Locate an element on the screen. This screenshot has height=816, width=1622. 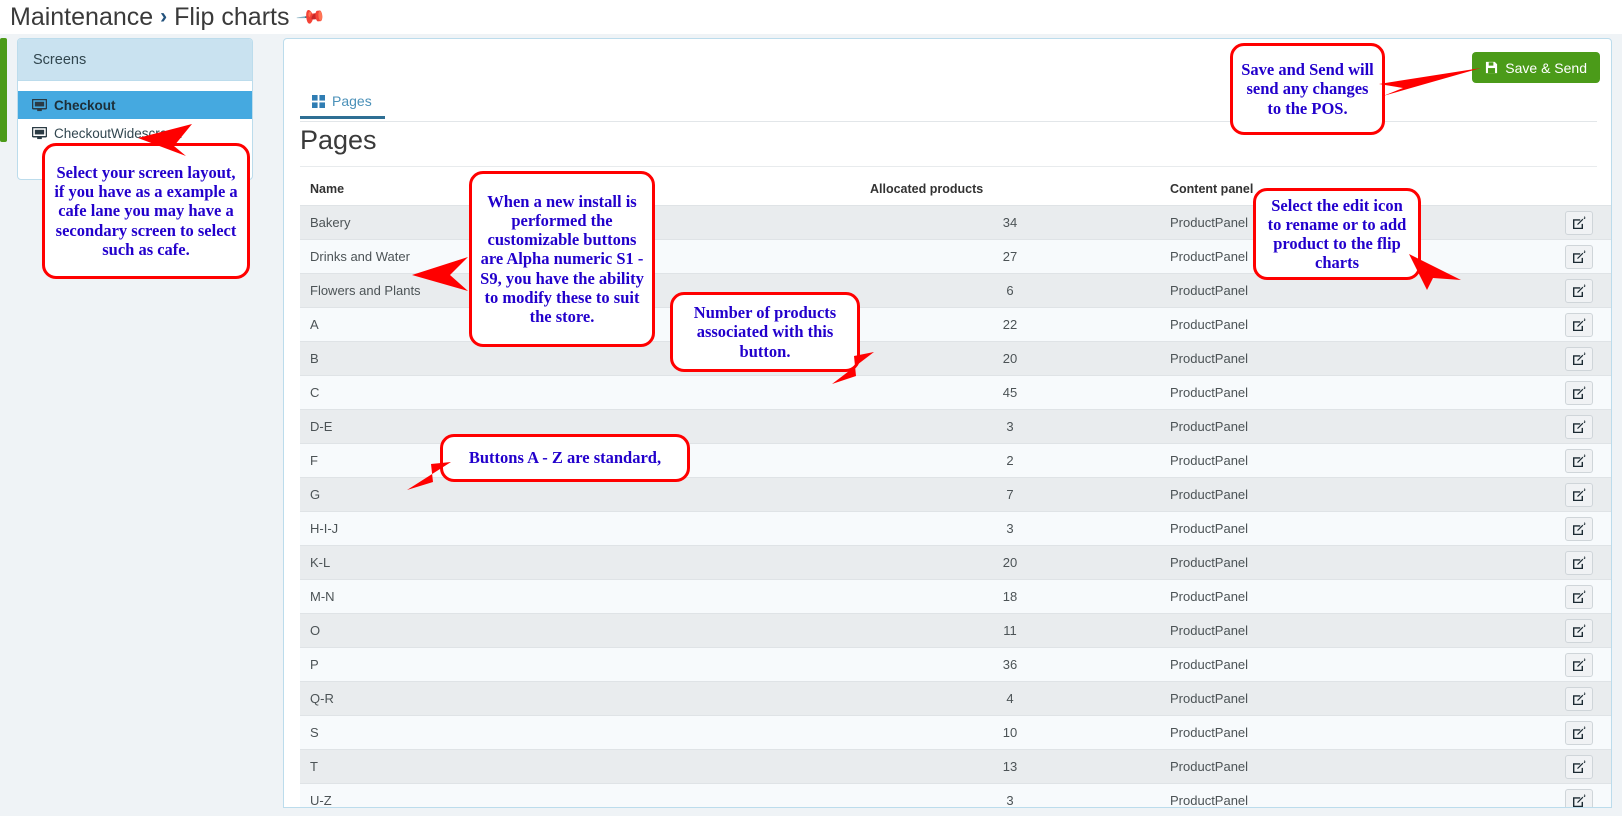
table-row: H-I-J 3 ProductPanel is located at coordinates (955, 528).